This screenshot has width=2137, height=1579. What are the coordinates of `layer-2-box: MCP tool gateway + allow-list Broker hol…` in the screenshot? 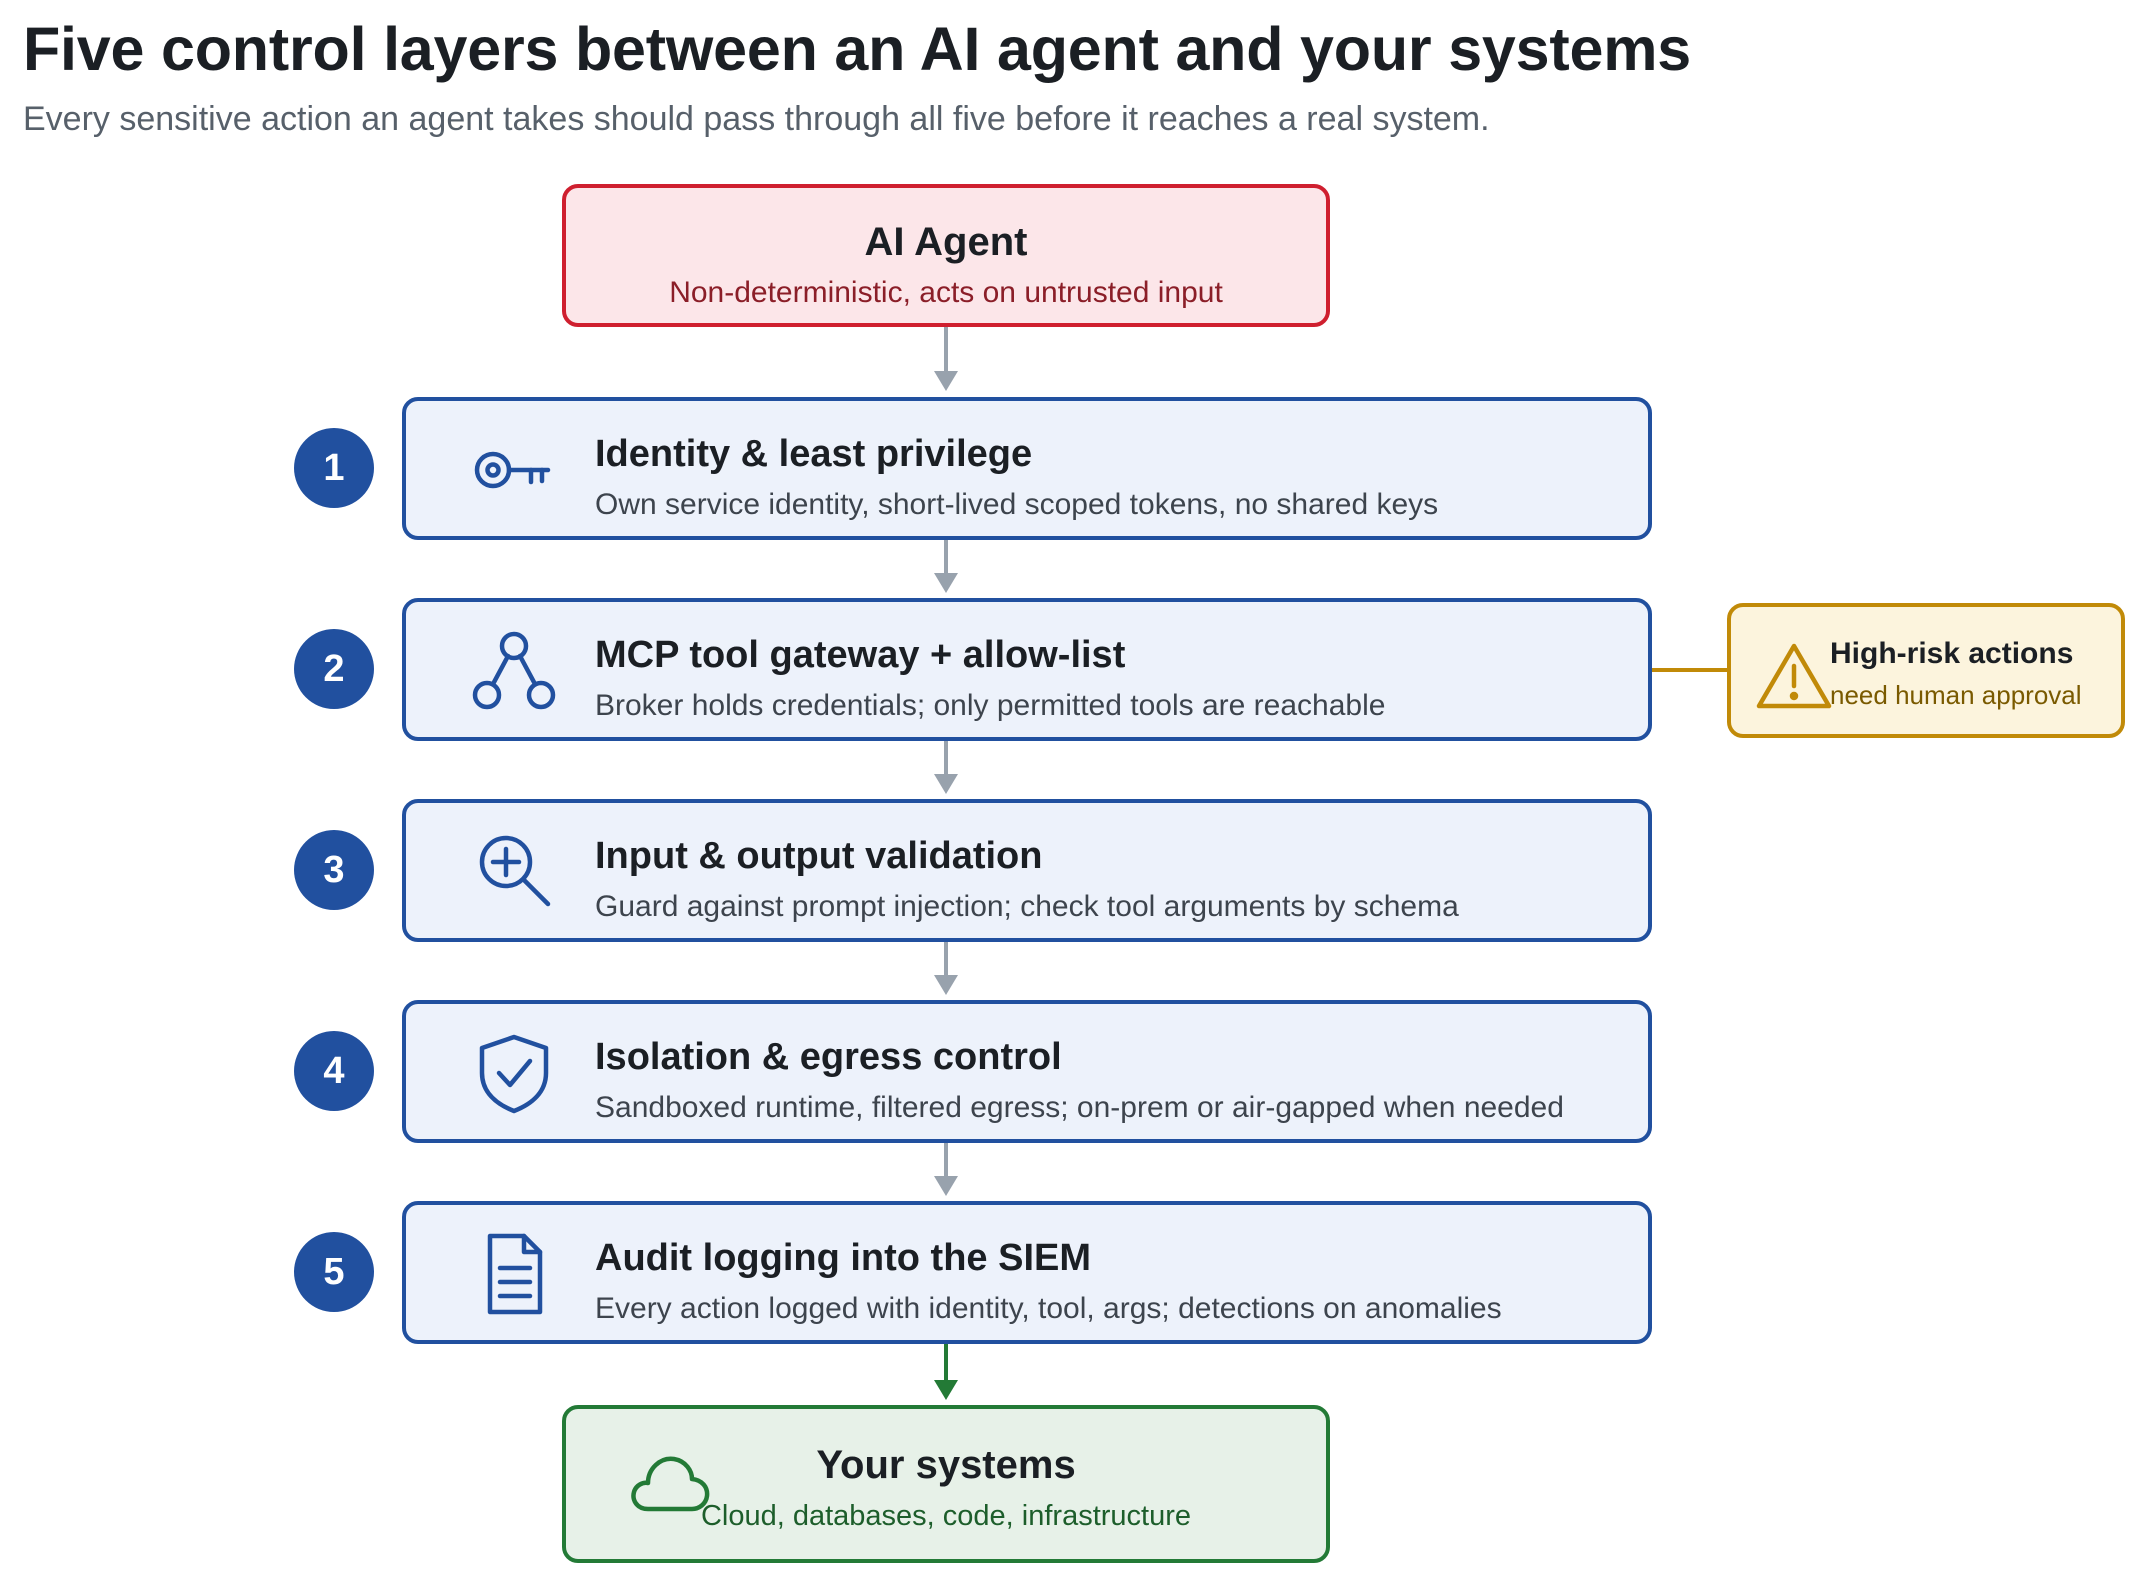 It's located at (1027, 669).